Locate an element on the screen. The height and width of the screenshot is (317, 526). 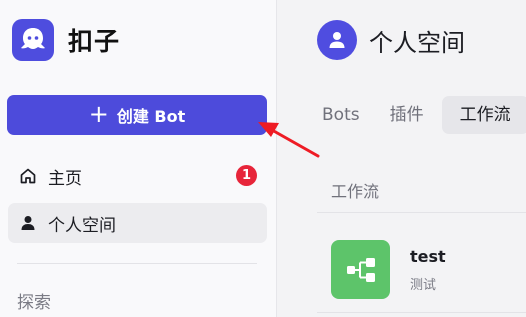
plus-icon: + is located at coordinates (98, 113).